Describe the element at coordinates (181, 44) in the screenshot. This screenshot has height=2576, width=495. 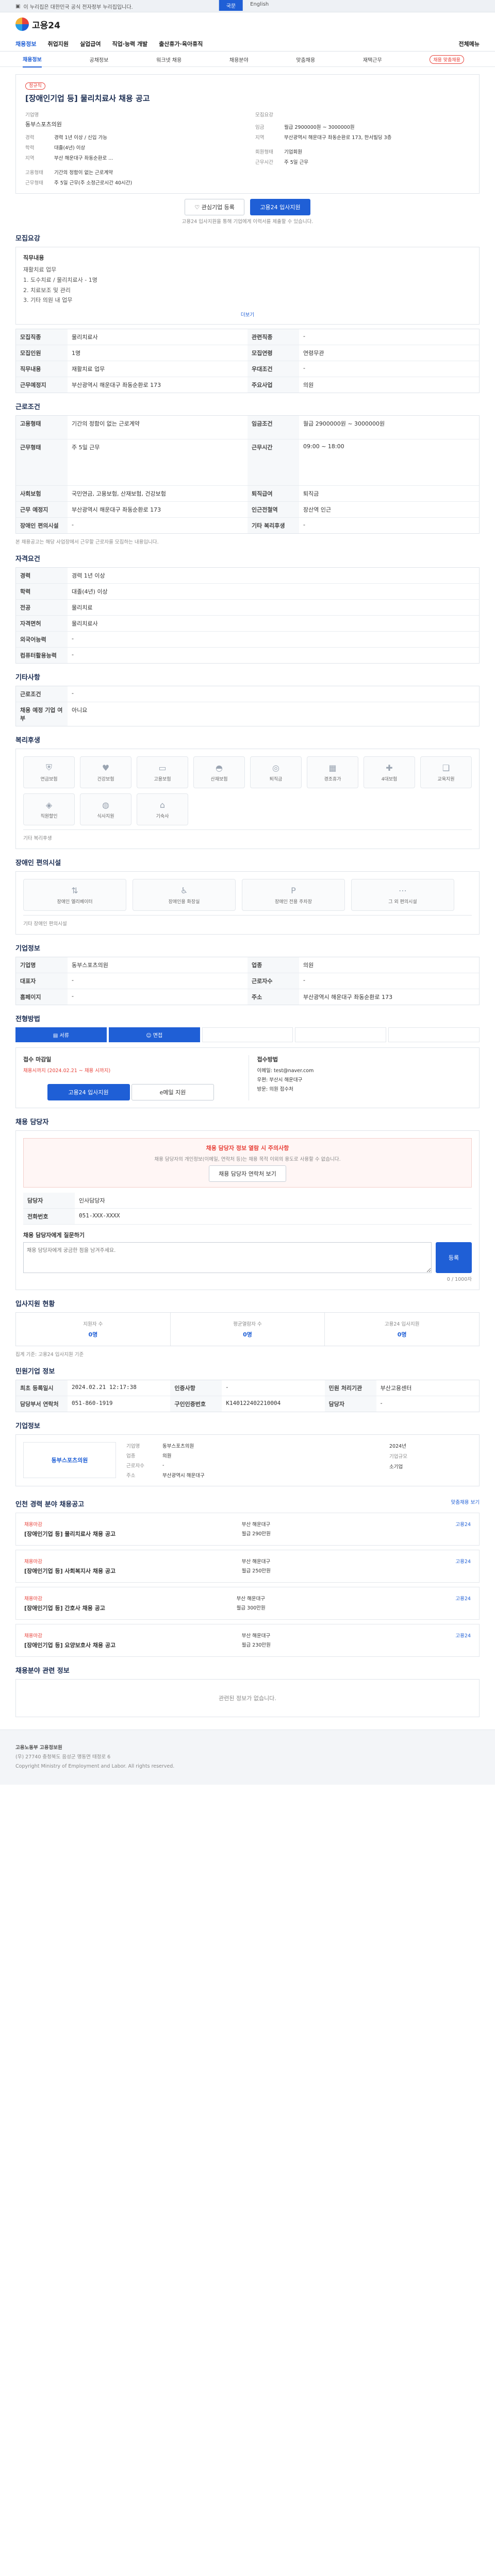
I see `nav-item-4: 출산휴가·육아휴직` at that location.